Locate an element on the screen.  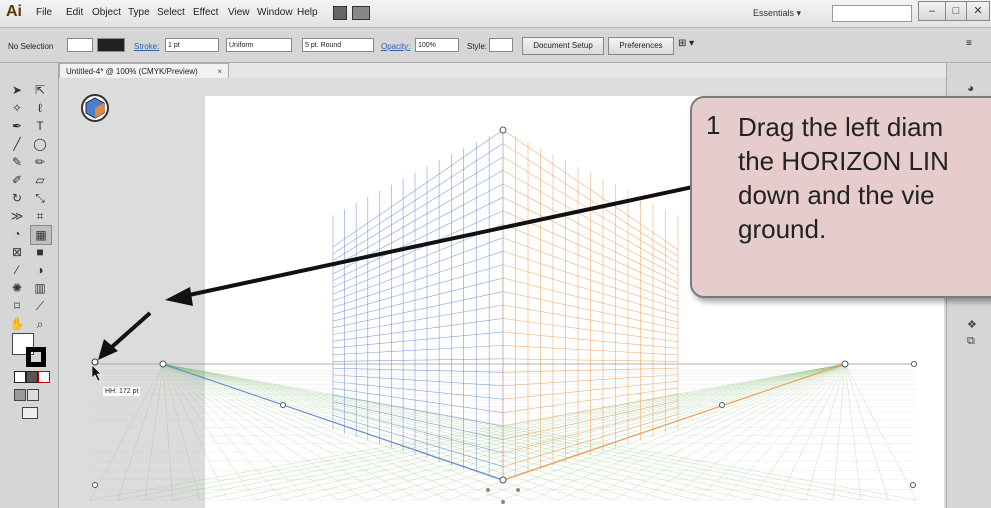
perspective-widget-icon is located at coordinates (95, 108).